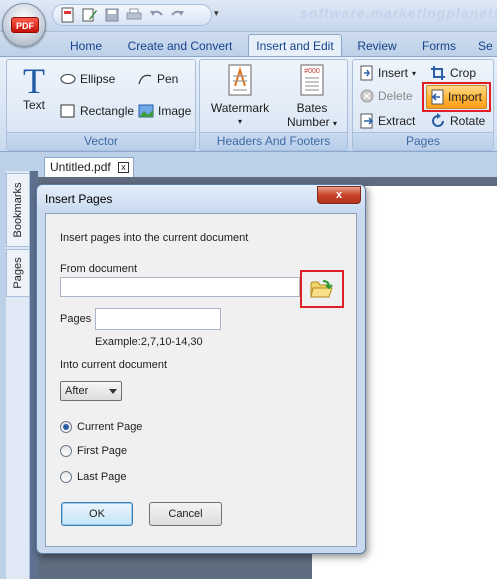 The width and height of the screenshot is (497, 579). I want to click on rectangle-tool-button: Rectangle, so click(97, 111).